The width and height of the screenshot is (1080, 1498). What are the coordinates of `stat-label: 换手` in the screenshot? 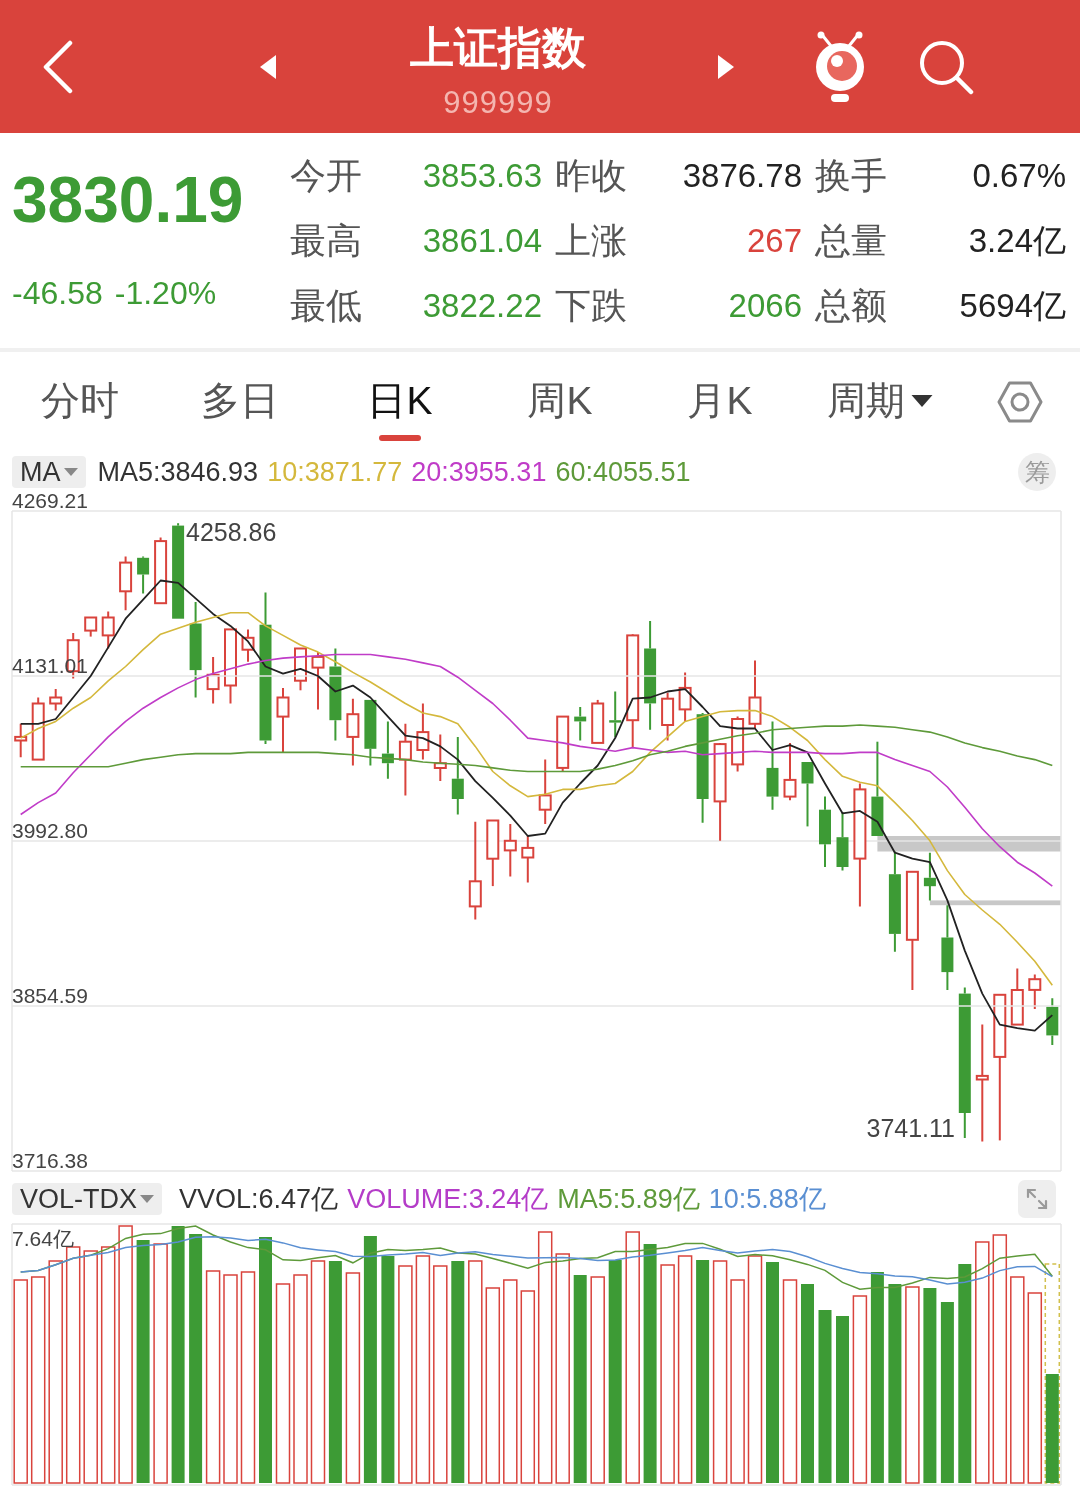 It's located at (851, 175).